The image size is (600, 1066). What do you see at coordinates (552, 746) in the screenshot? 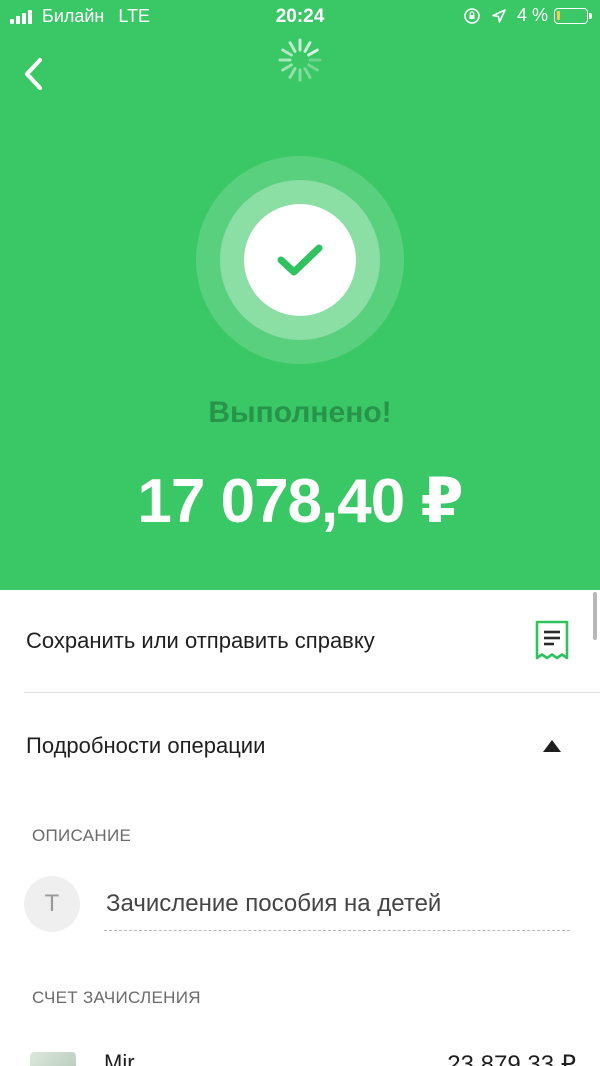
I see `caret-up-icon` at bounding box center [552, 746].